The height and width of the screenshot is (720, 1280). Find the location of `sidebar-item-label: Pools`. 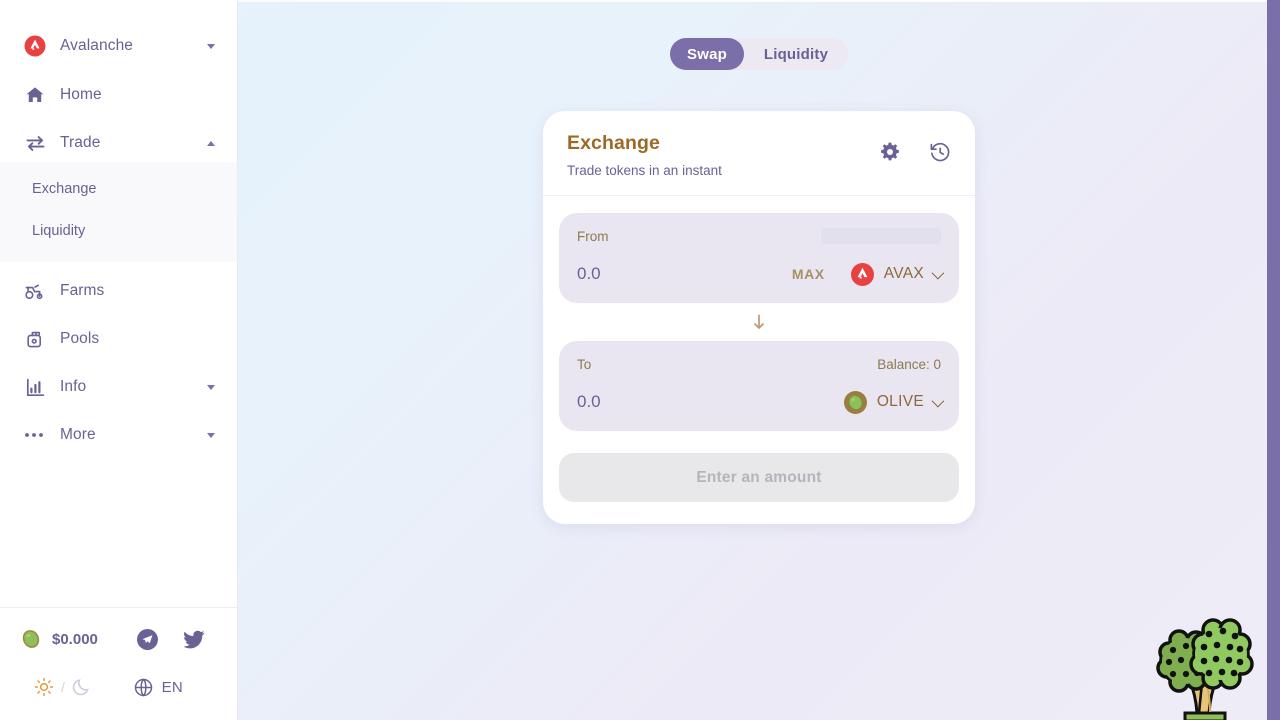

sidebar-item-label: Pools is located at coordinates (80, 338).